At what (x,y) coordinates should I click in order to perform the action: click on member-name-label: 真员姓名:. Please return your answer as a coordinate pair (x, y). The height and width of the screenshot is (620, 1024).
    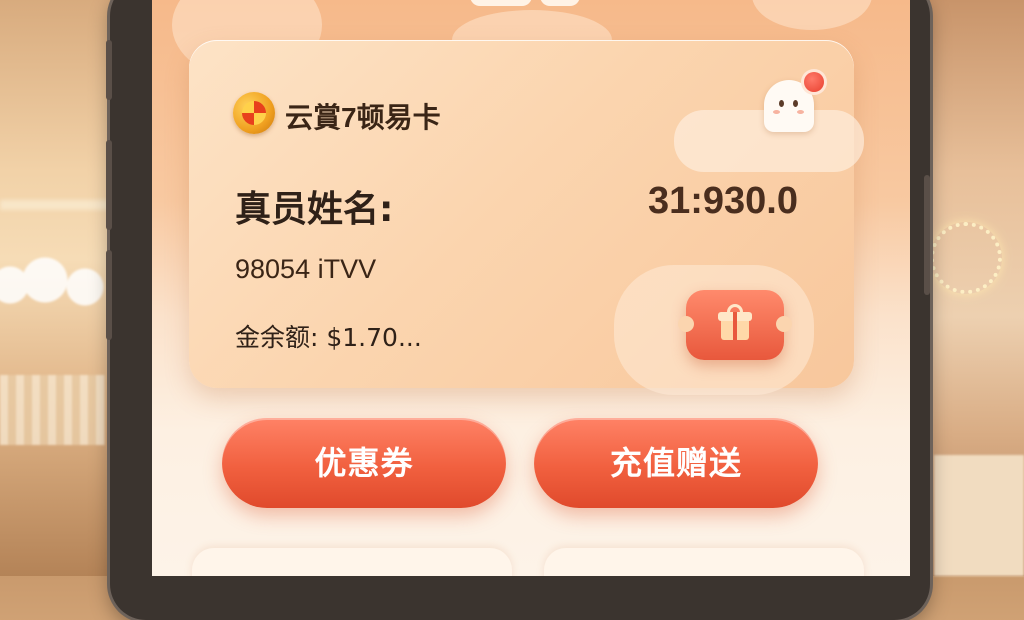
    Looking at the image, I should click on (314, 209).